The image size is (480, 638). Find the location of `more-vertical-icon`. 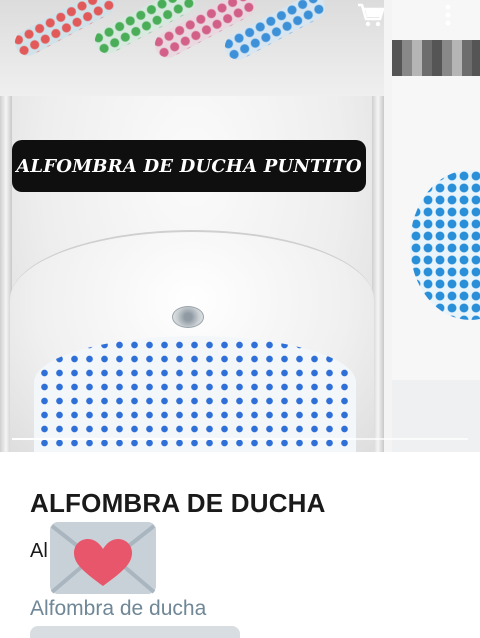

more-vertical-icon is located at coordinates (448, 15).